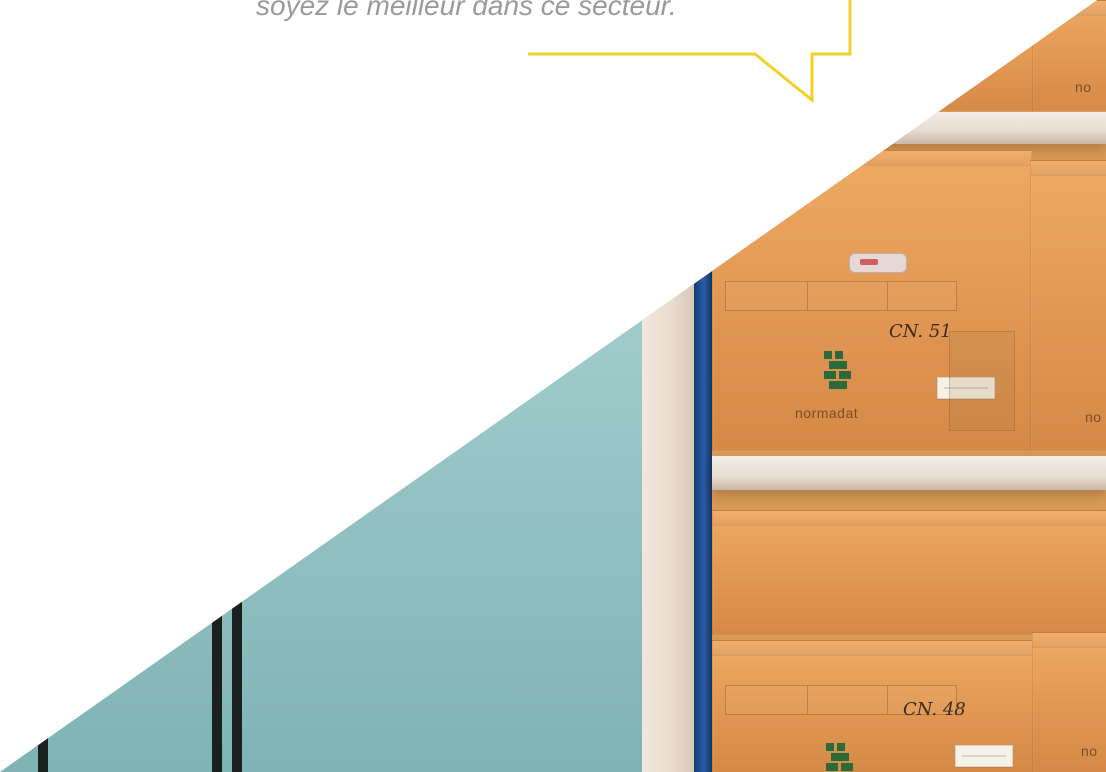  I want to click on archive-box-bottom-left: CN. 48, so click(873, 706).